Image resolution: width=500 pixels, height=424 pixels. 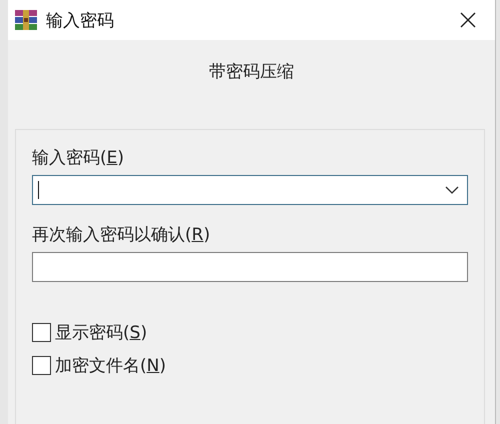 What do you see at coordinates (251, 72) in the screenshot?
I see `dialog-heading: 带密码压缩` at bounding box center [251, 72].